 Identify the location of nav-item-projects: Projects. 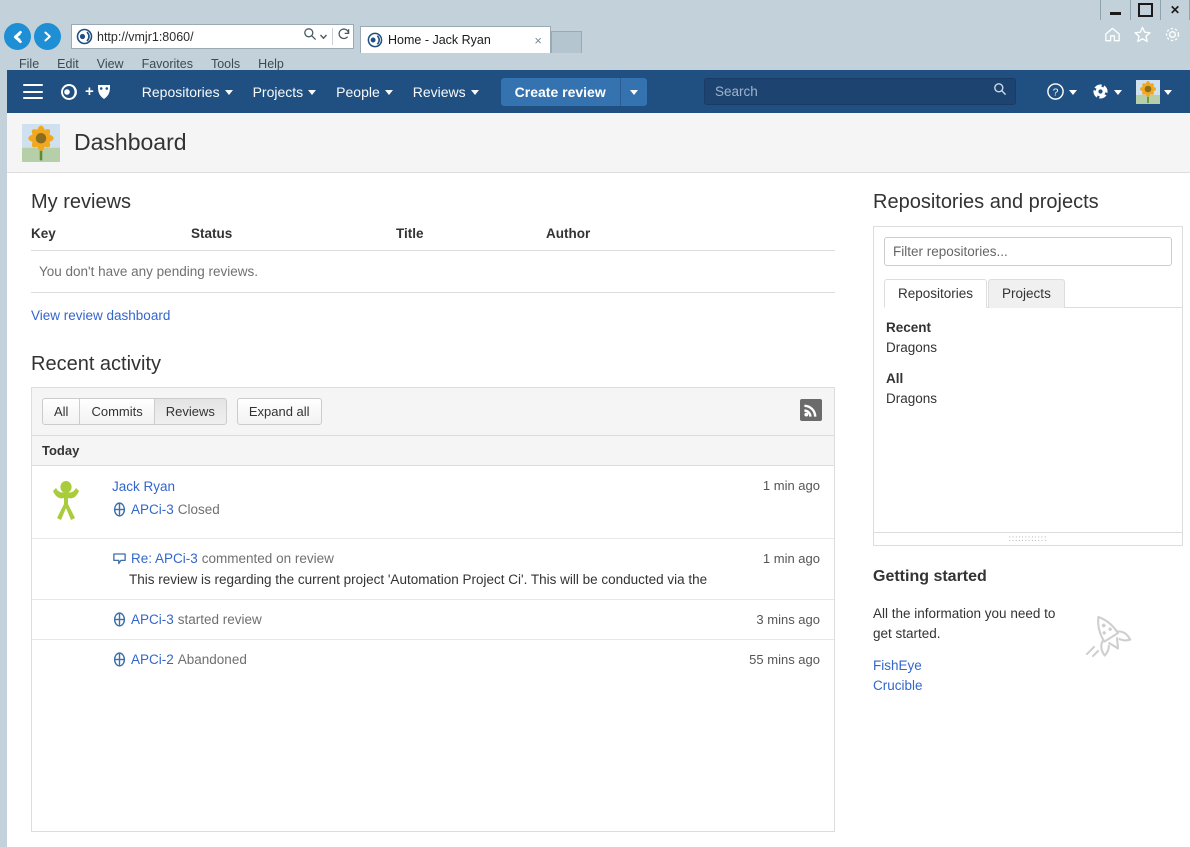
(285, 92).